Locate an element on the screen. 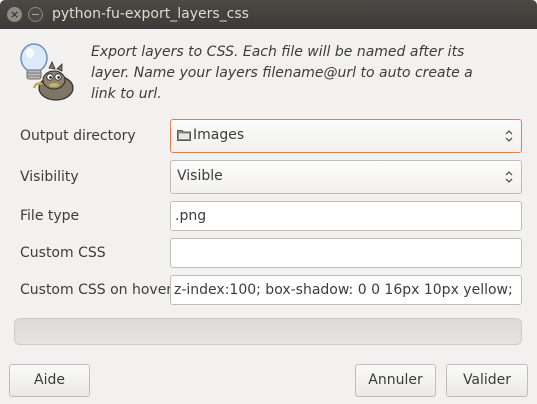 This screenshot has width=537, height=404. gimp-wilber-lightbulb-icon is located at coordinates (47, 72).